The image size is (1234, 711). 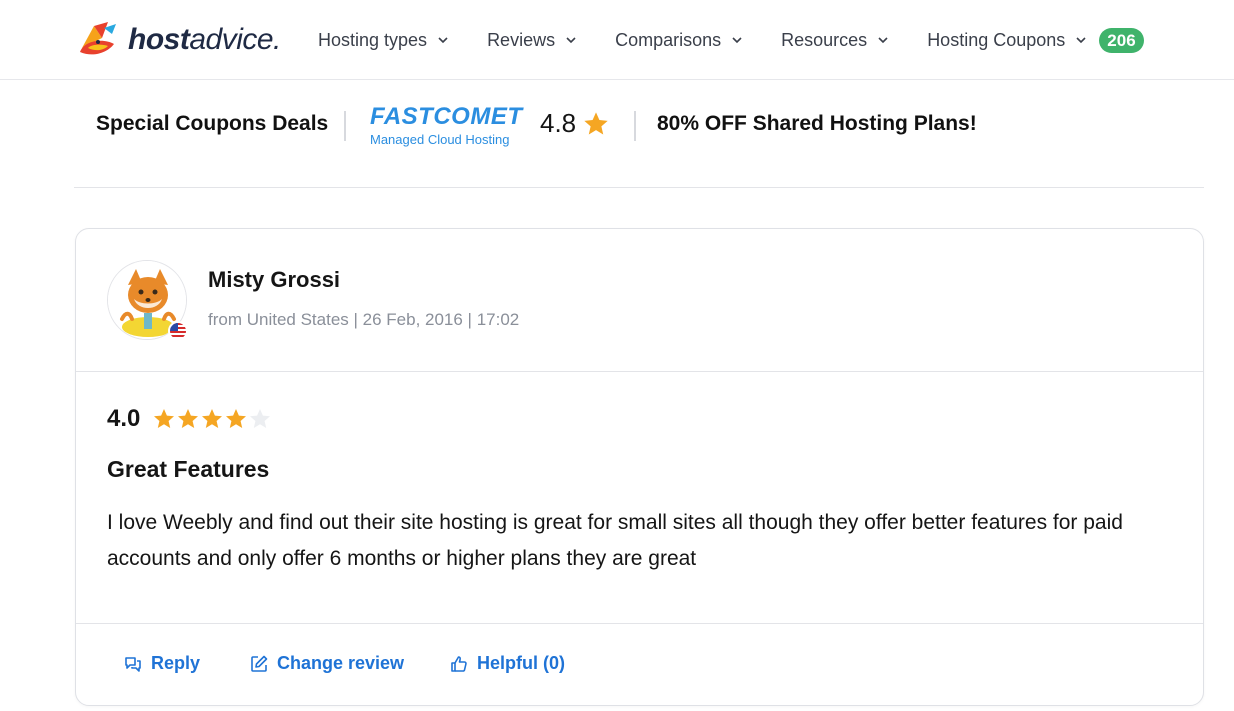 What do you see at coordinates (817, 124) in the screenshot?
I see `promo-offer-link: 80% OFF Shared Hosting Plans!` at bounding box center [817, 124].